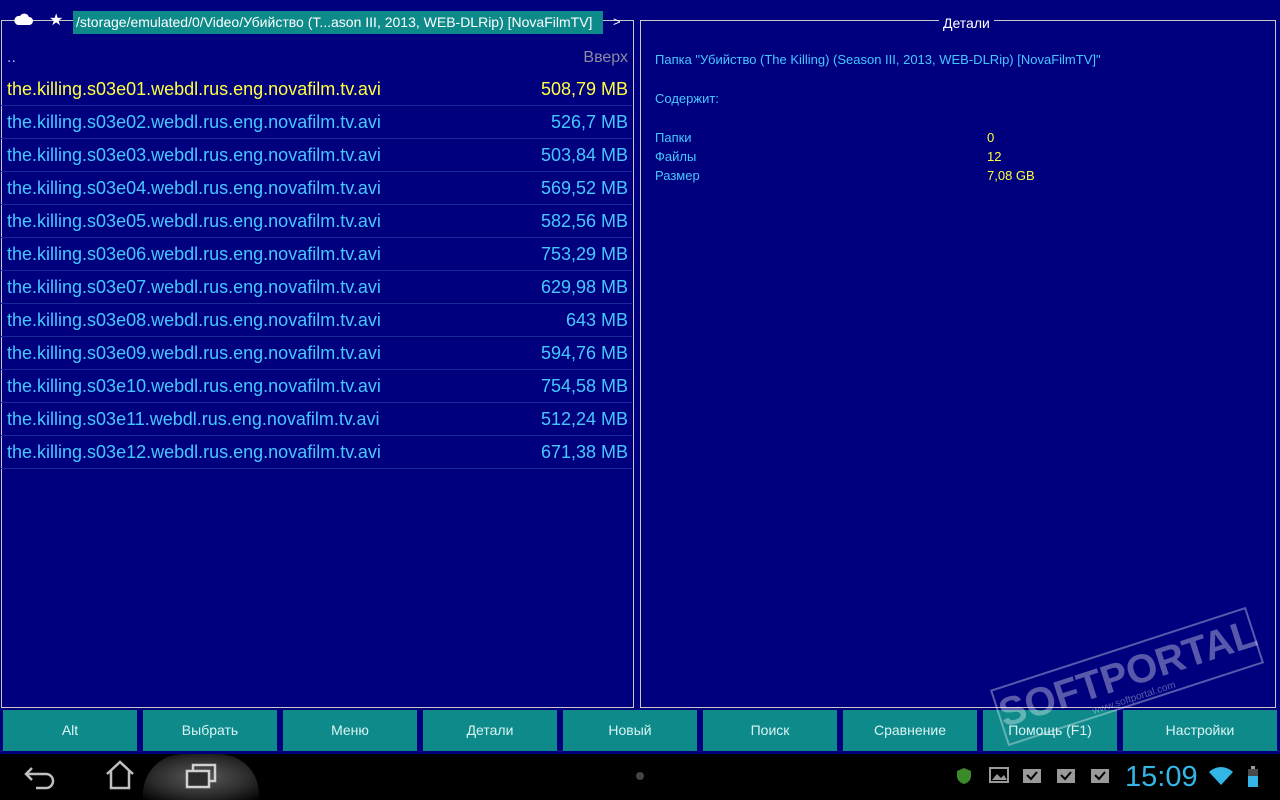 The width and height of the screenshot is (1280, 800). Describe the element at coordinates (490, 730) in the screenshot. I see `details-button: Детали` at that location.